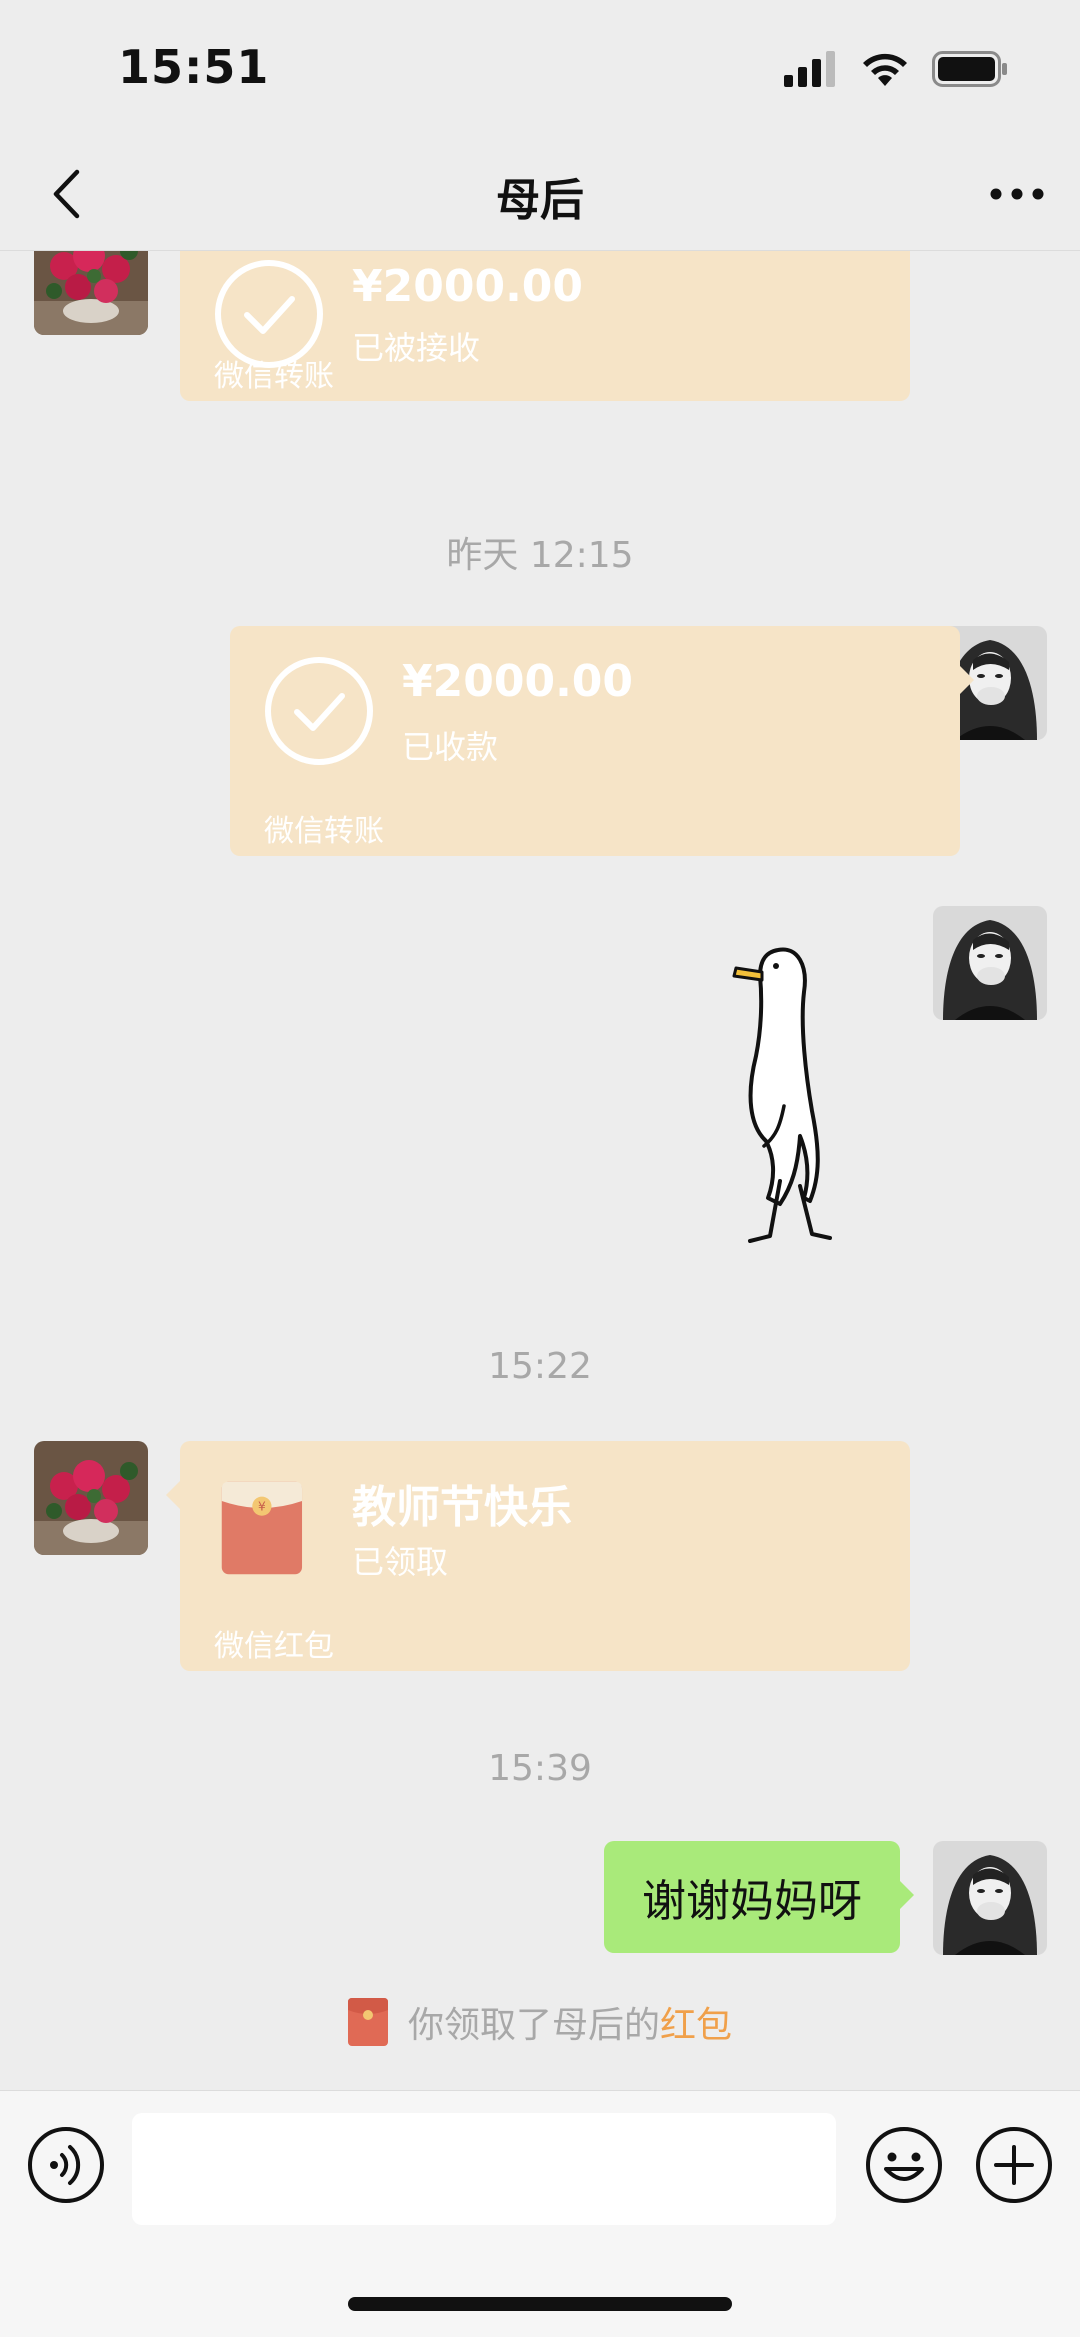 This screenshot has height=2337, width=1080. Describe the element at coordinates (319, 711) in the screenshot. I see `check-circle-icon` at that location.